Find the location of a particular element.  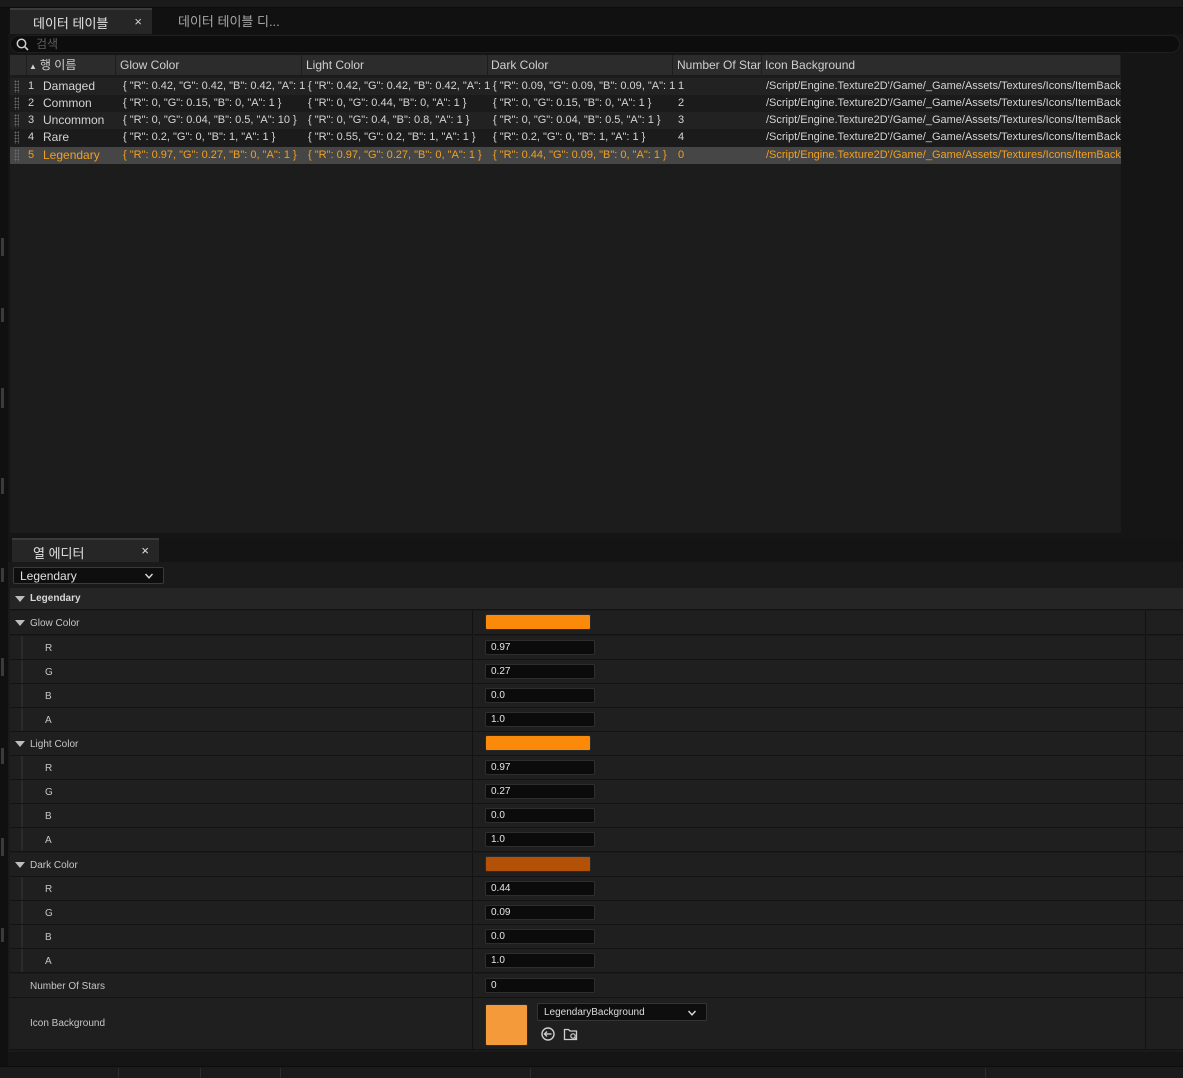

property-light-r: R 0.97 is located at coordinates (596, 768).